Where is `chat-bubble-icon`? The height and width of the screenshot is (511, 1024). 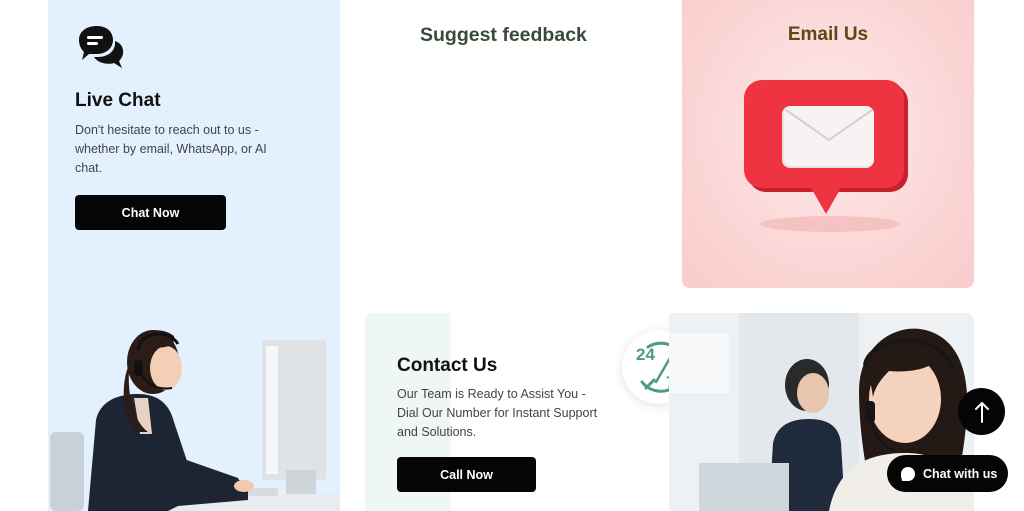
chat-bubble-icon is located at coordinates (908, 473).